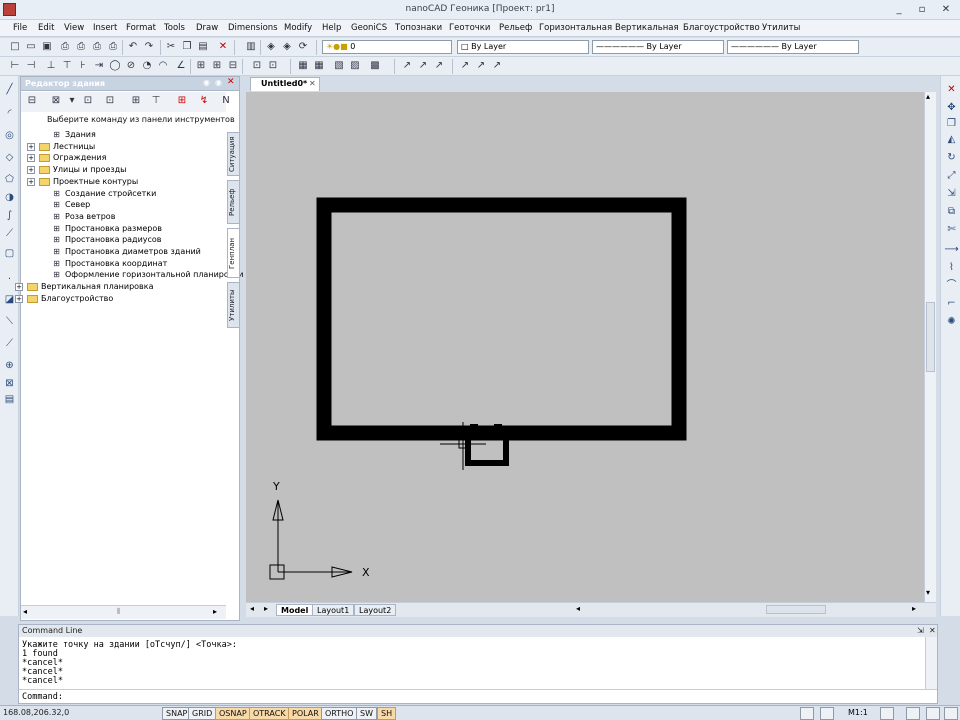 Image resolution: width=960 pixels, height=720 pixels. I want to click on model-space-icon, so click(807, 713).